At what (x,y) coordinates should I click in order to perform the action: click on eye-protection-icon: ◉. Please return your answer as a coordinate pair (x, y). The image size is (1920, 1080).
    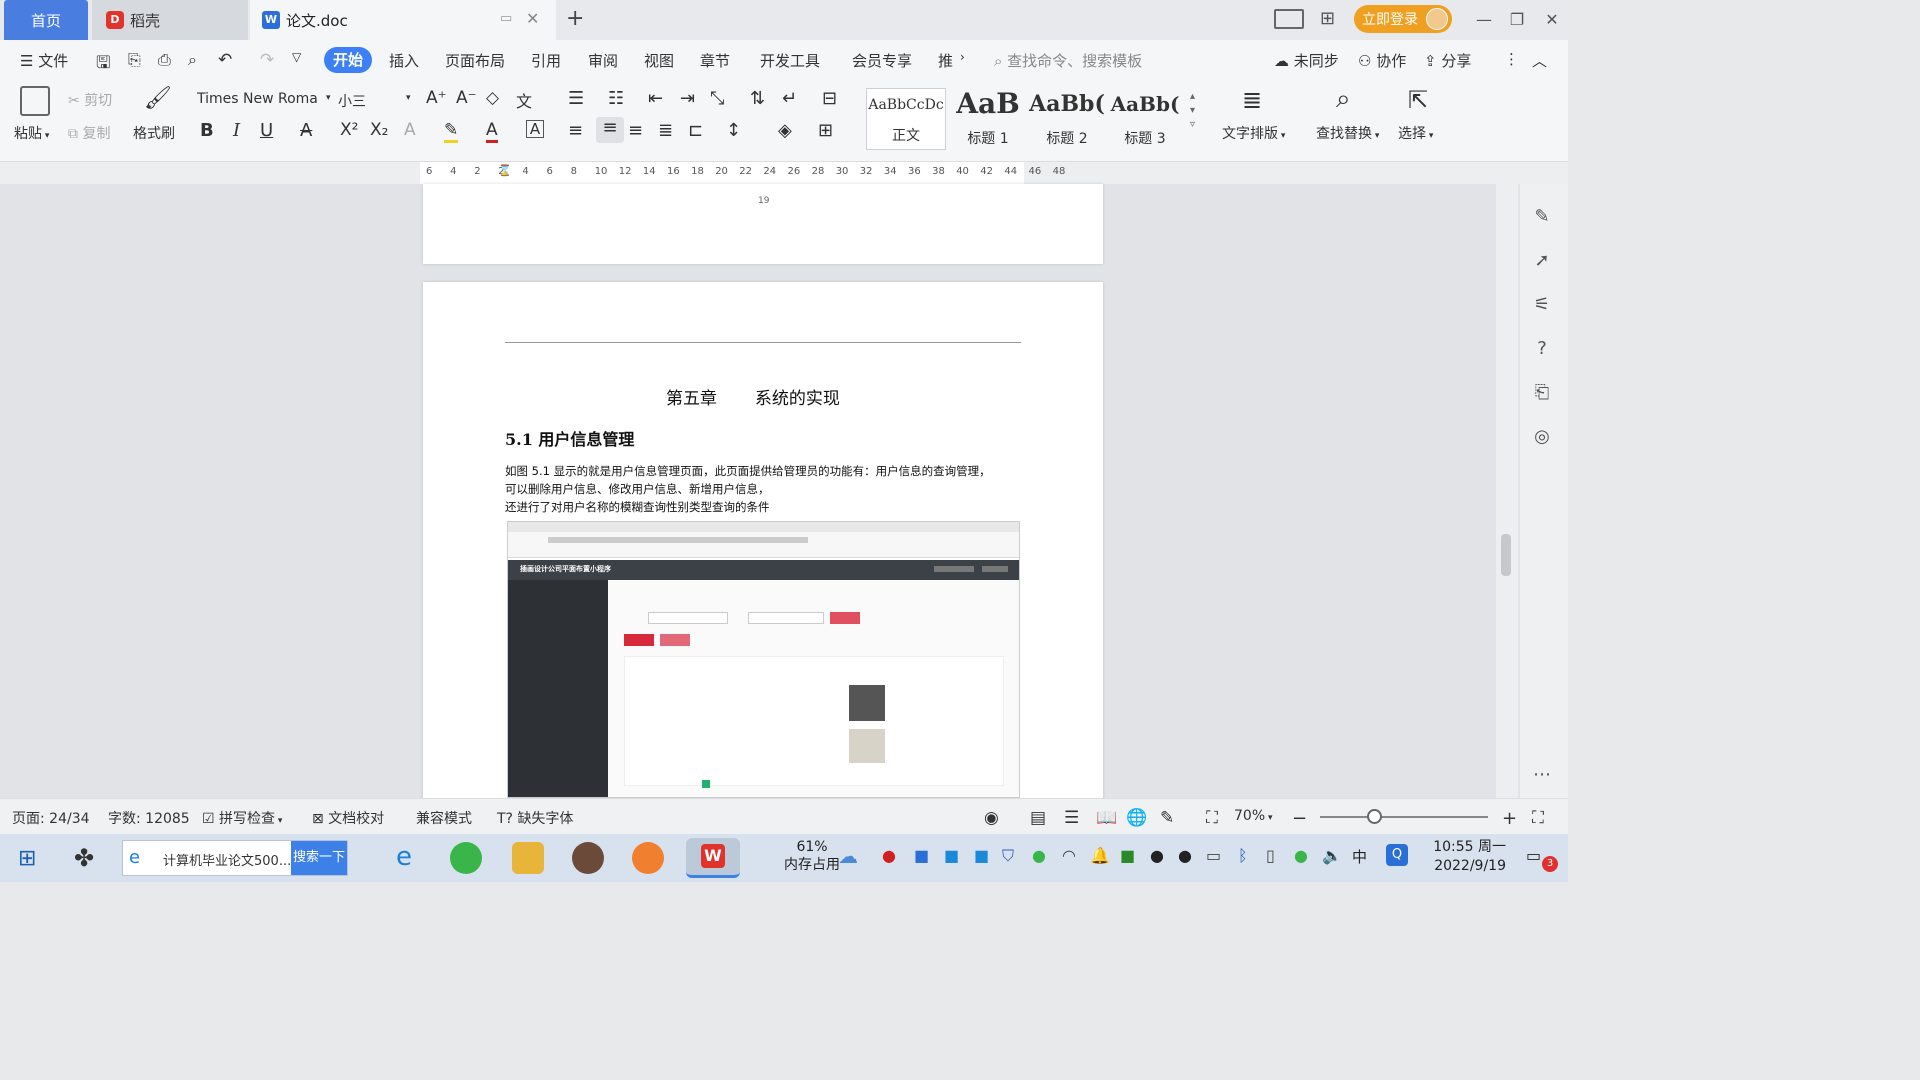
    Looking at the image, I should click on (991, 818).